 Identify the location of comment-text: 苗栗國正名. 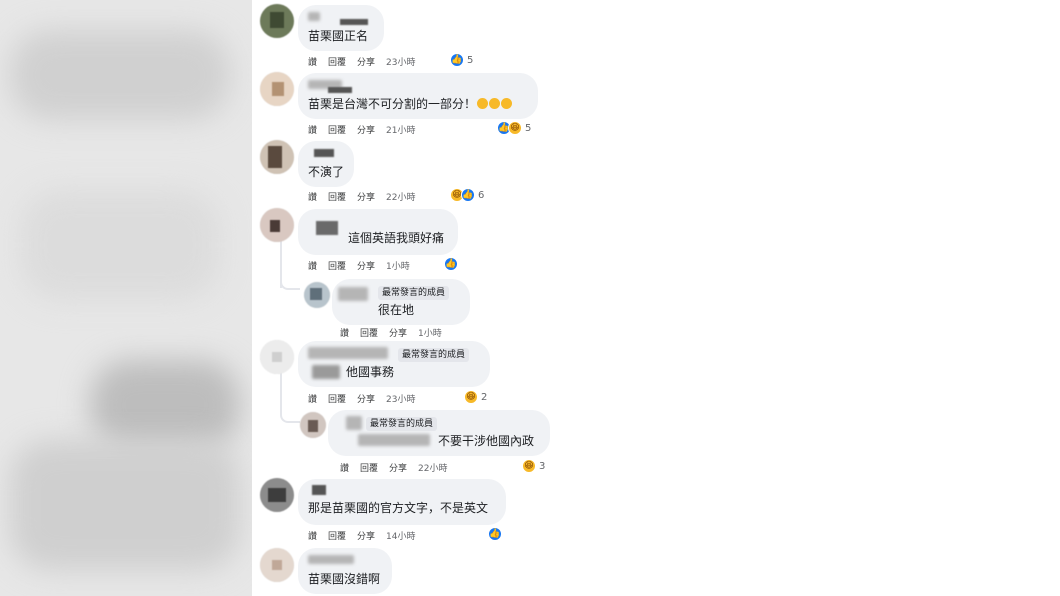
(338, 36).